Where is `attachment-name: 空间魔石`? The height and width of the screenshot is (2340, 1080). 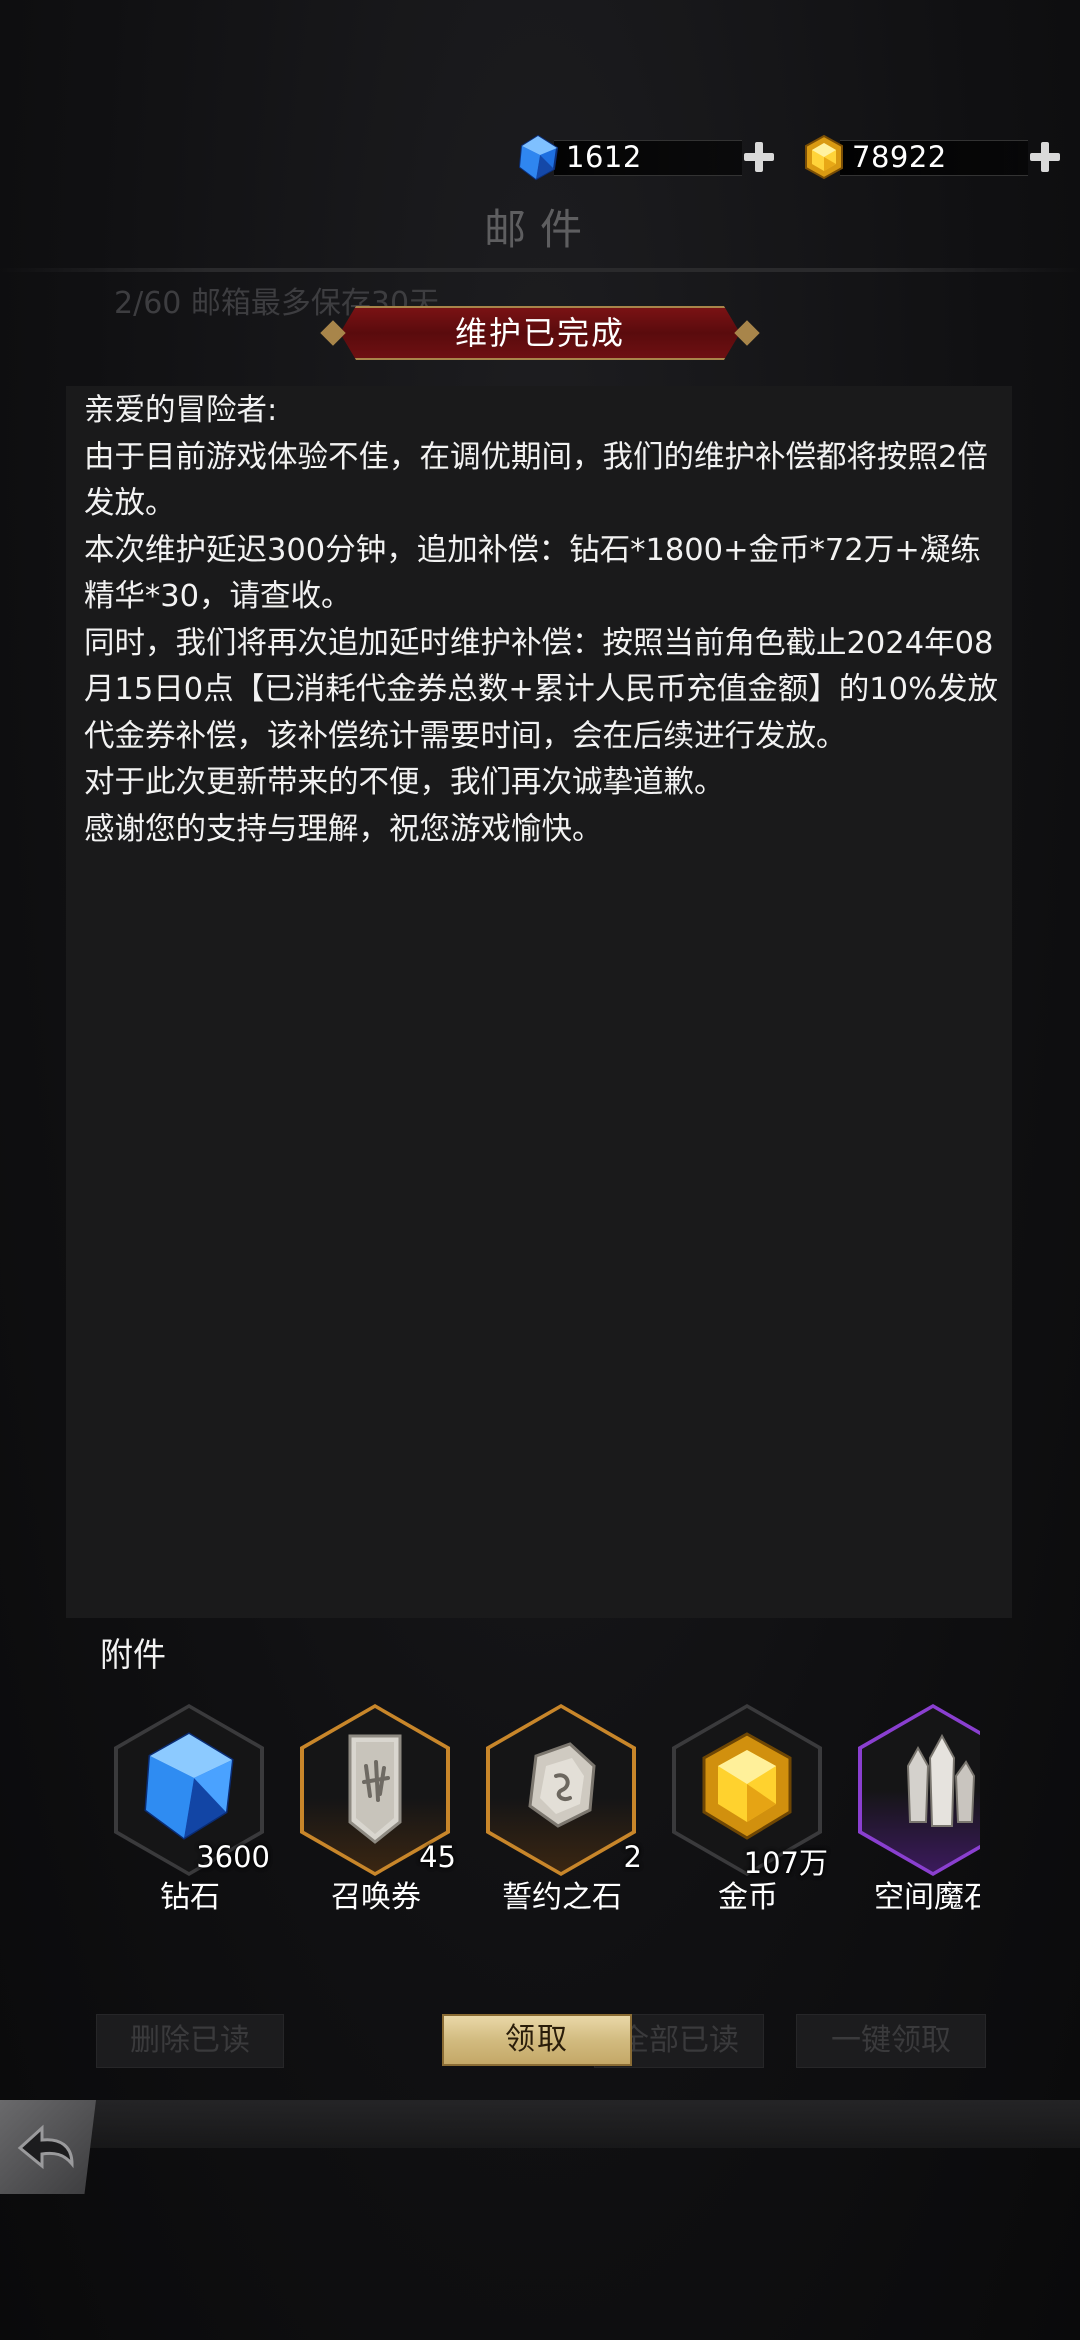
attachment-name: 空间魔石 is located at coordinates (927, 1897).